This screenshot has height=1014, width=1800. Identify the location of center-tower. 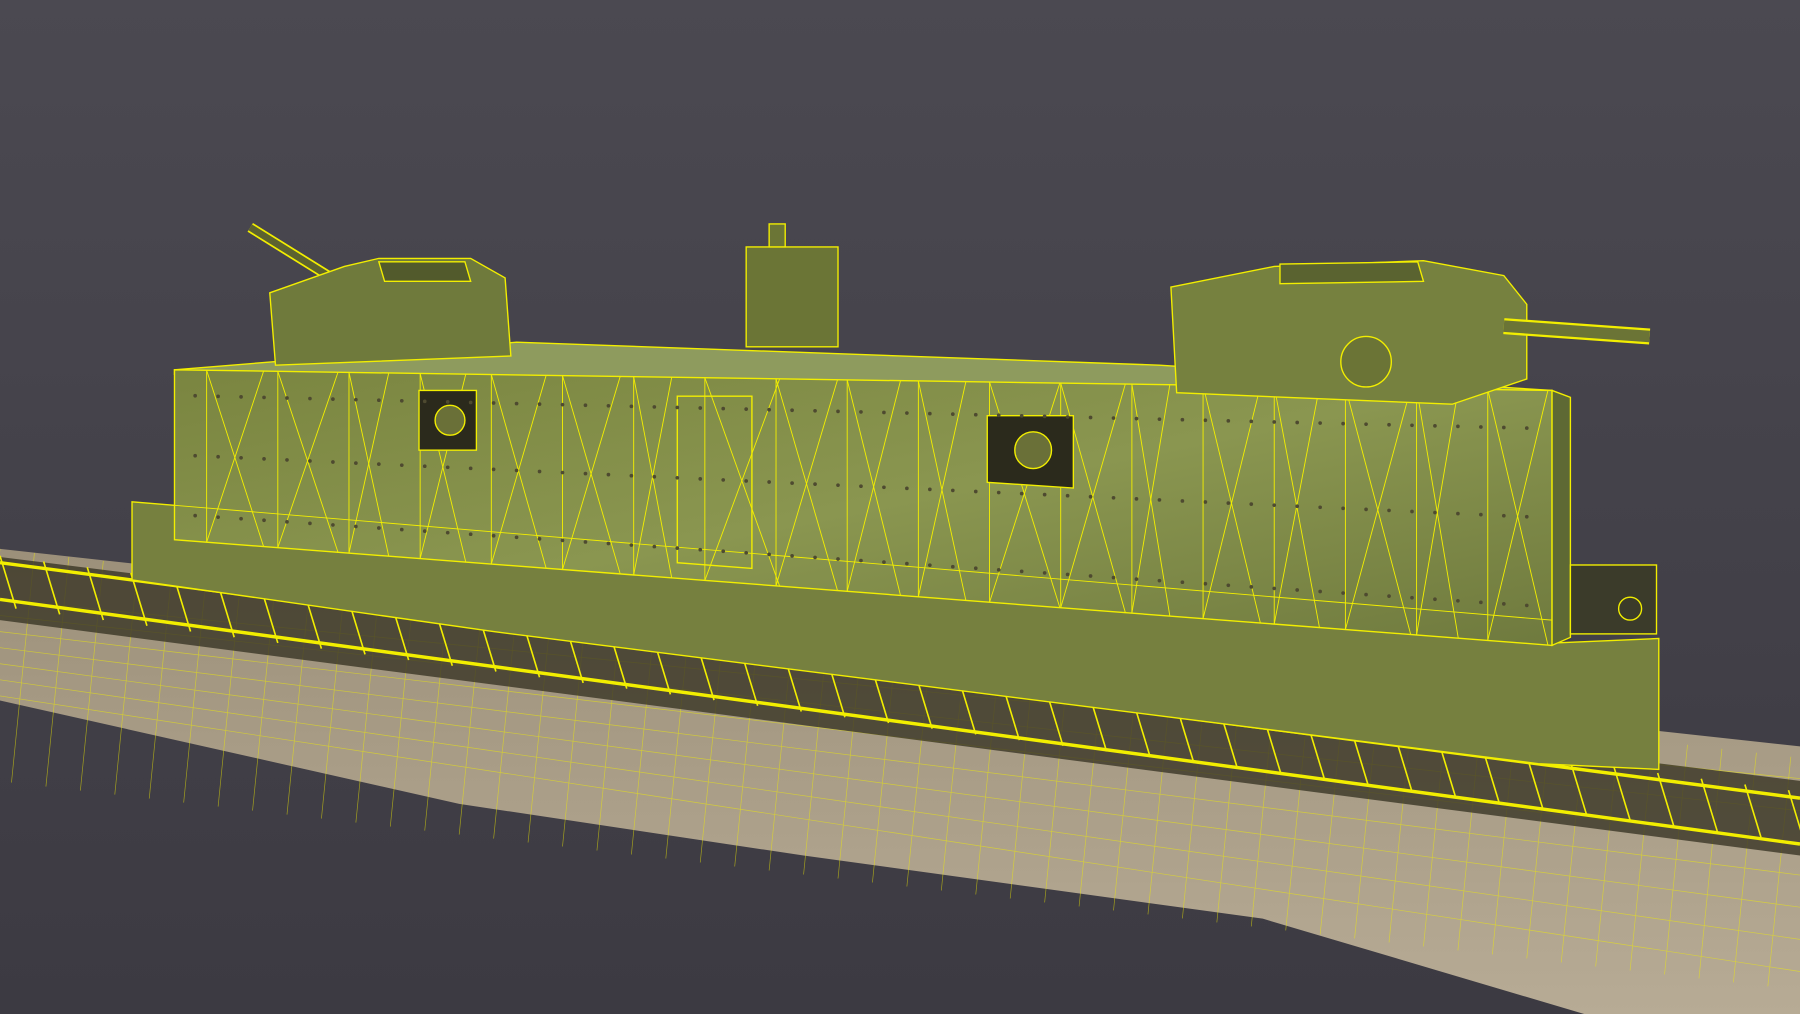
(792, 297).